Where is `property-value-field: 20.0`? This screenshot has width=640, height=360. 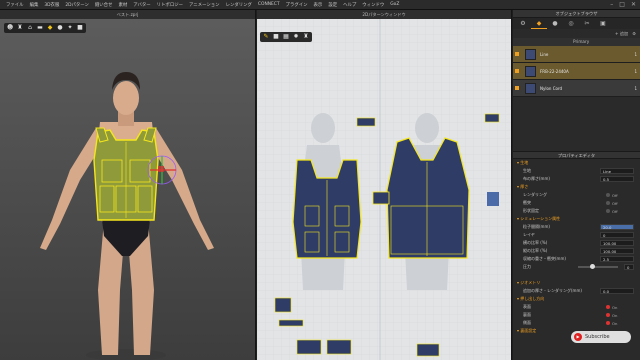 property-value-field: 20.0 is located at coordinates (617, 227).